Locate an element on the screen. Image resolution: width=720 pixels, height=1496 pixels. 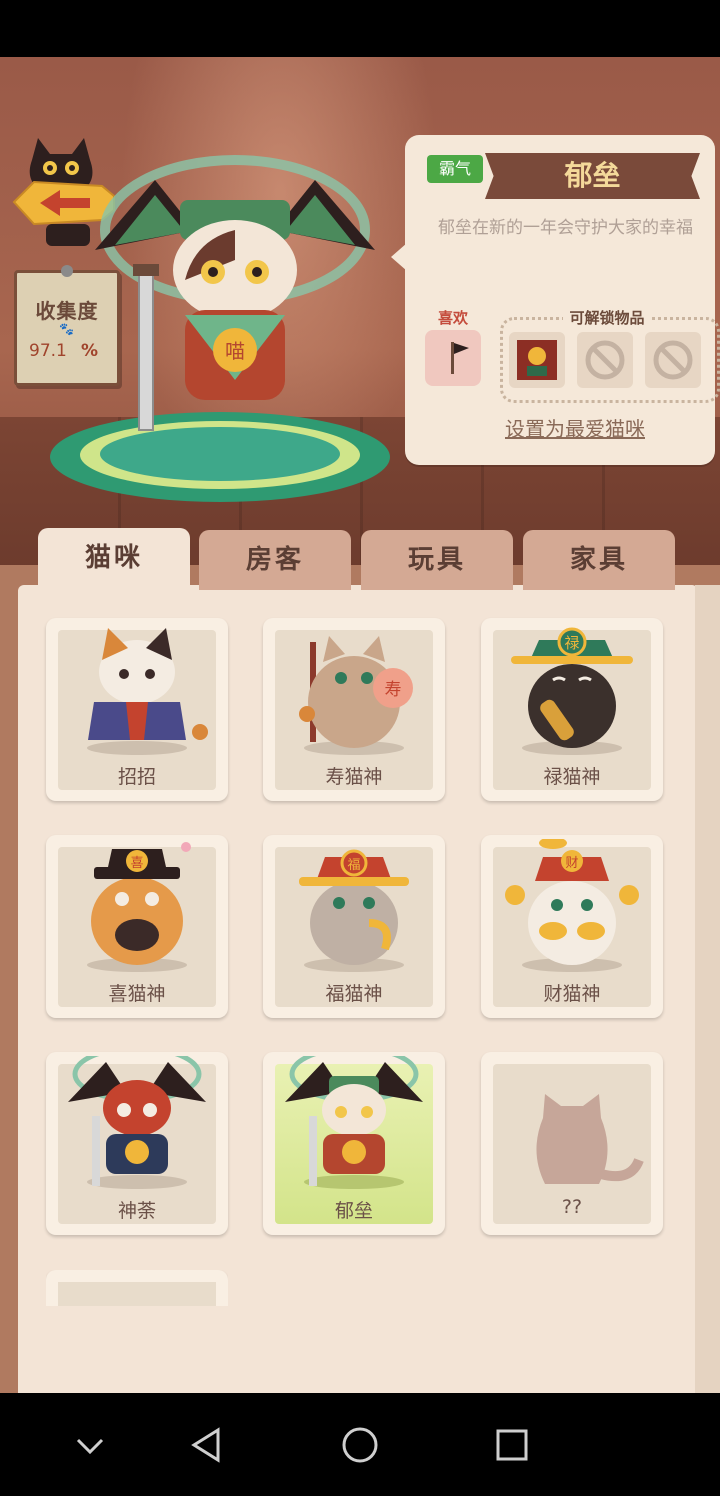
unlockable-item-2-locked is located at coordinates (605, 360).